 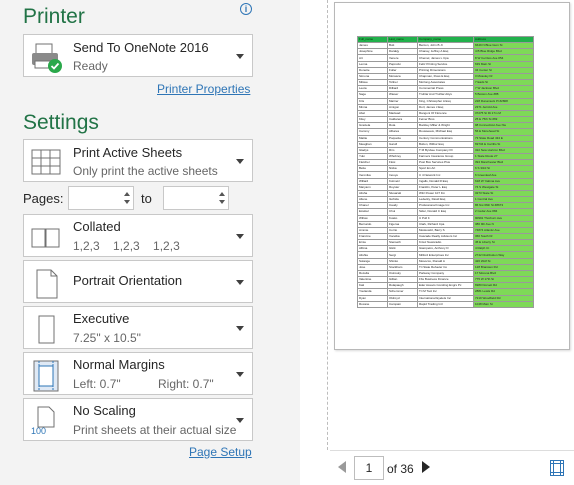 I want to click on orientation-dropdown: Portrait Orientation, so click(x=138, y=281).